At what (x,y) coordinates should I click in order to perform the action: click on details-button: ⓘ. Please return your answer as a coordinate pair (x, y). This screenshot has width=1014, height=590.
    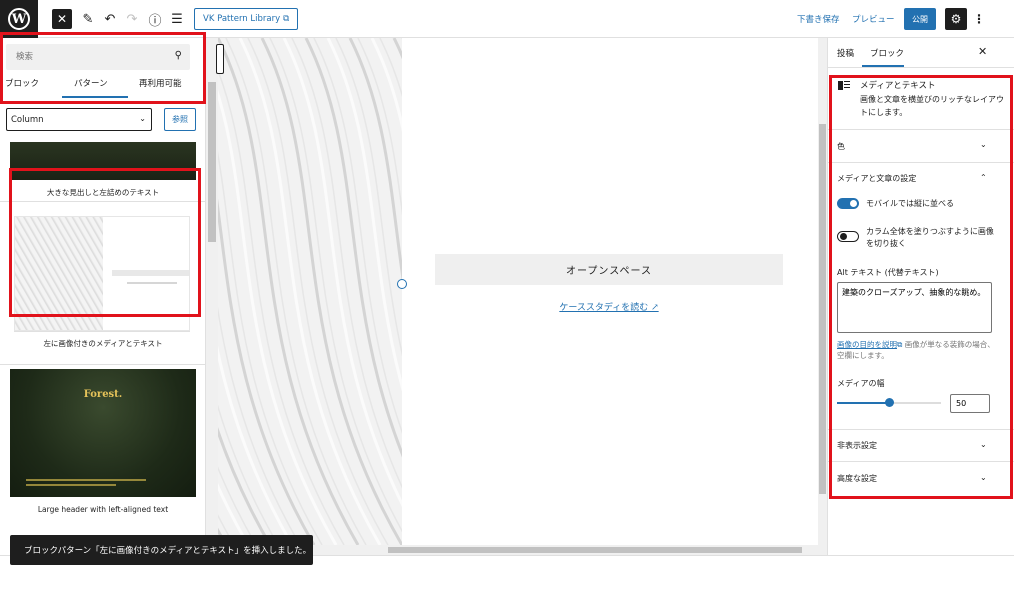
    Looking at the image, I should click on (155, 19).